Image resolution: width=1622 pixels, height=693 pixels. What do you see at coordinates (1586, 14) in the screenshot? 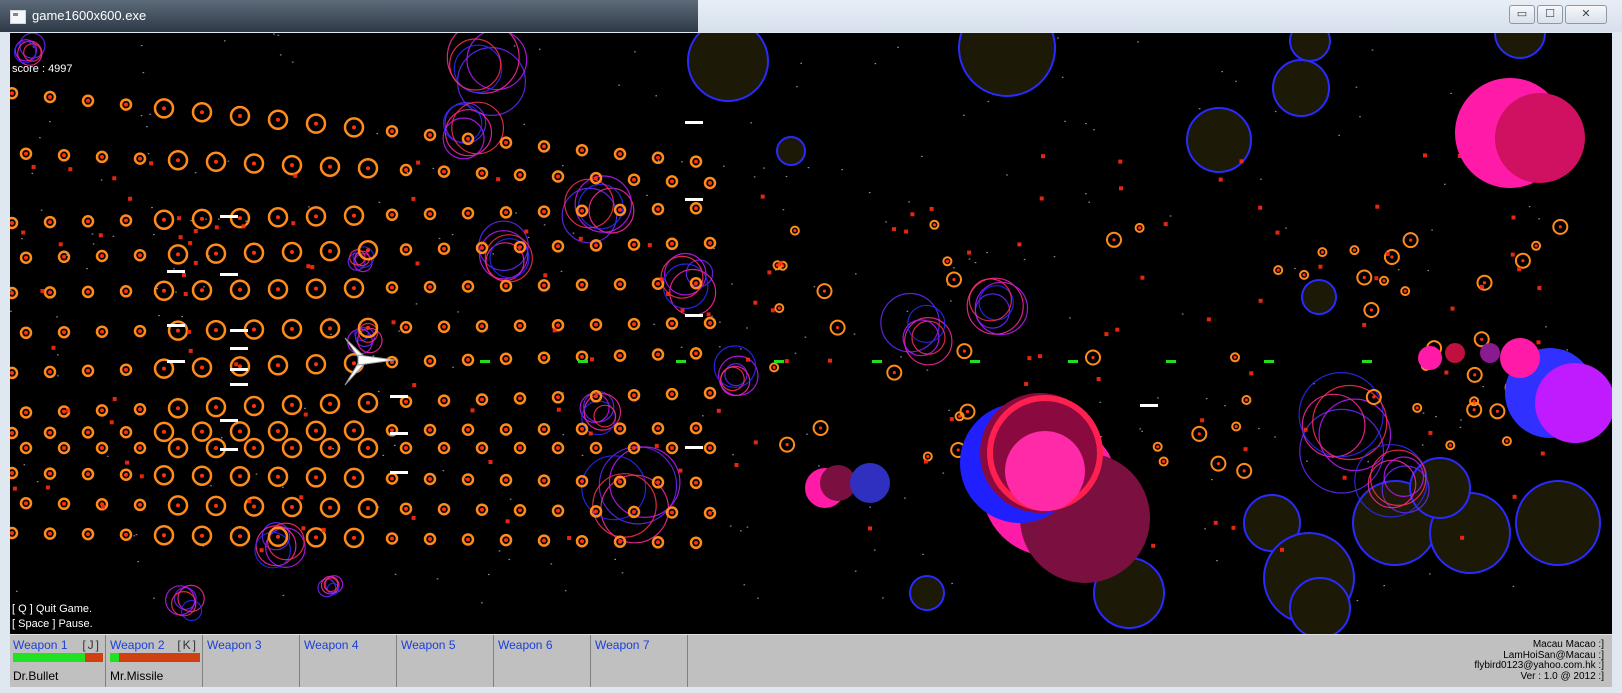
I see `close-button: ✕` at bounding box center [1586, 14].